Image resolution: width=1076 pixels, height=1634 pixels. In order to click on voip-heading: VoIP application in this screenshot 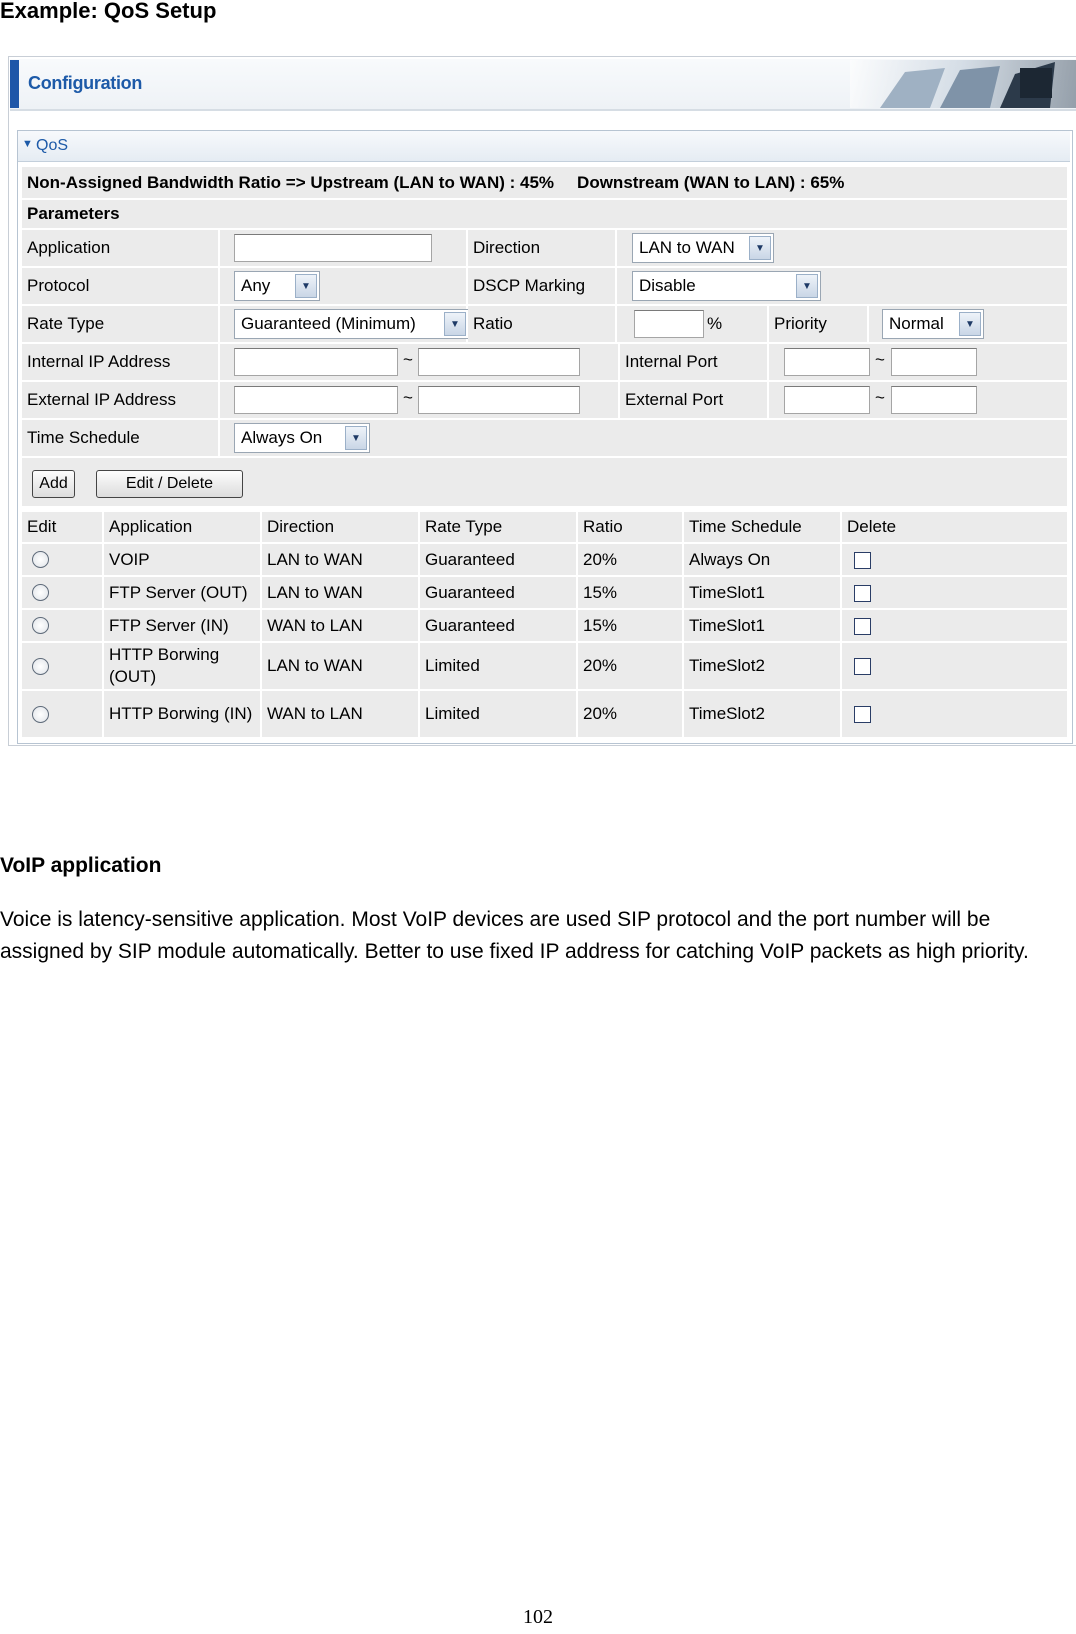, I will do `click(81, 865)`.